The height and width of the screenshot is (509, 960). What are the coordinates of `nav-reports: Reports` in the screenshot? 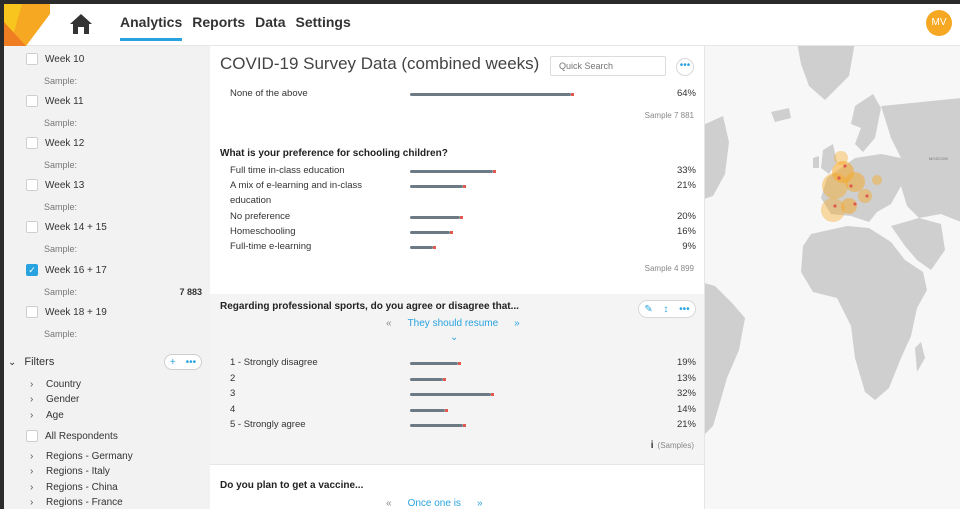 It's located at (218, 27).